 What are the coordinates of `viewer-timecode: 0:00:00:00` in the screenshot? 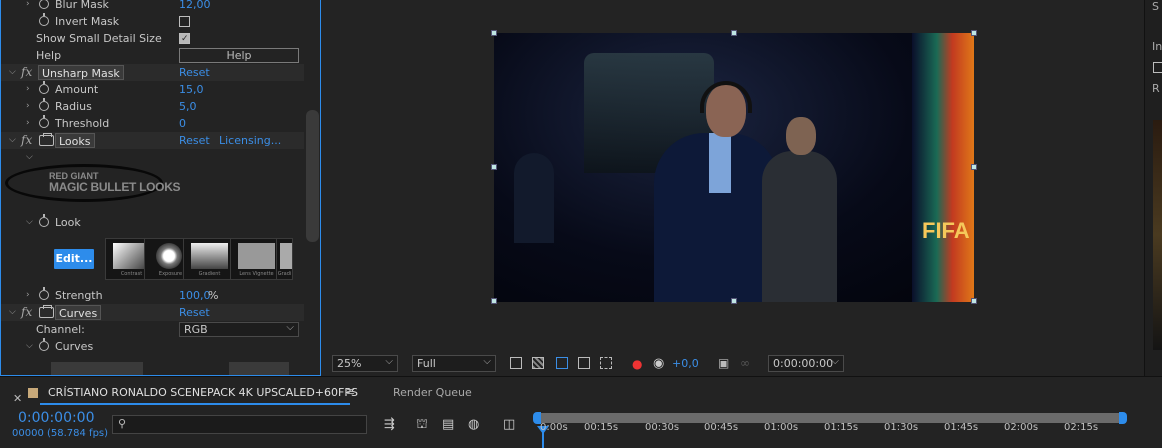 It's located at (806, 363).